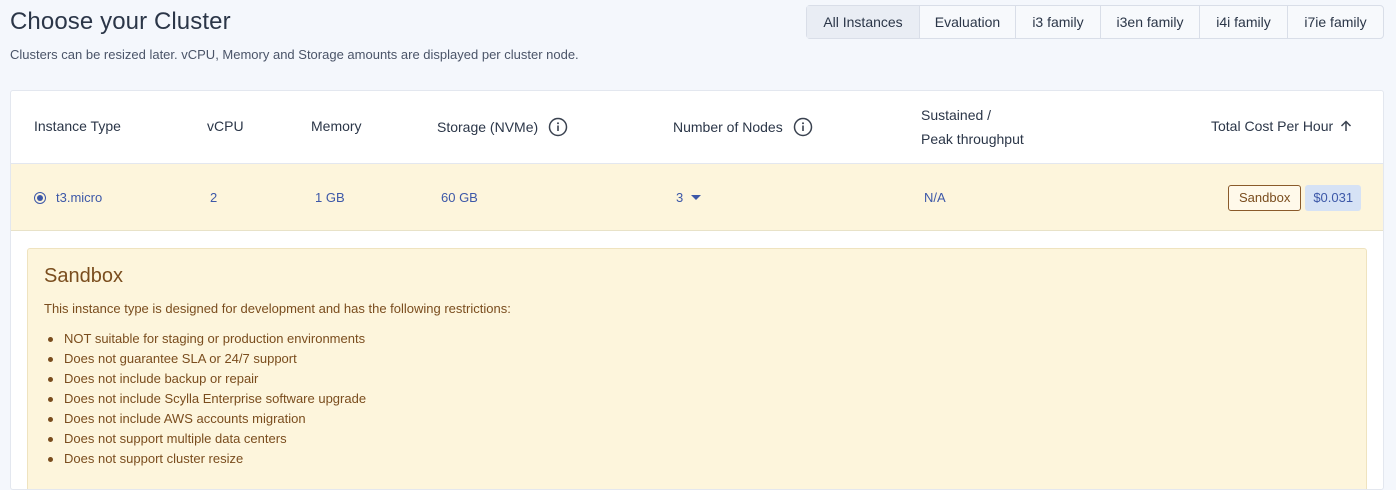 Image resolution: width=1396 pixels, height=490 pixels. I want to click on column-instance-type-label: Instance Type, so click(77, 126).